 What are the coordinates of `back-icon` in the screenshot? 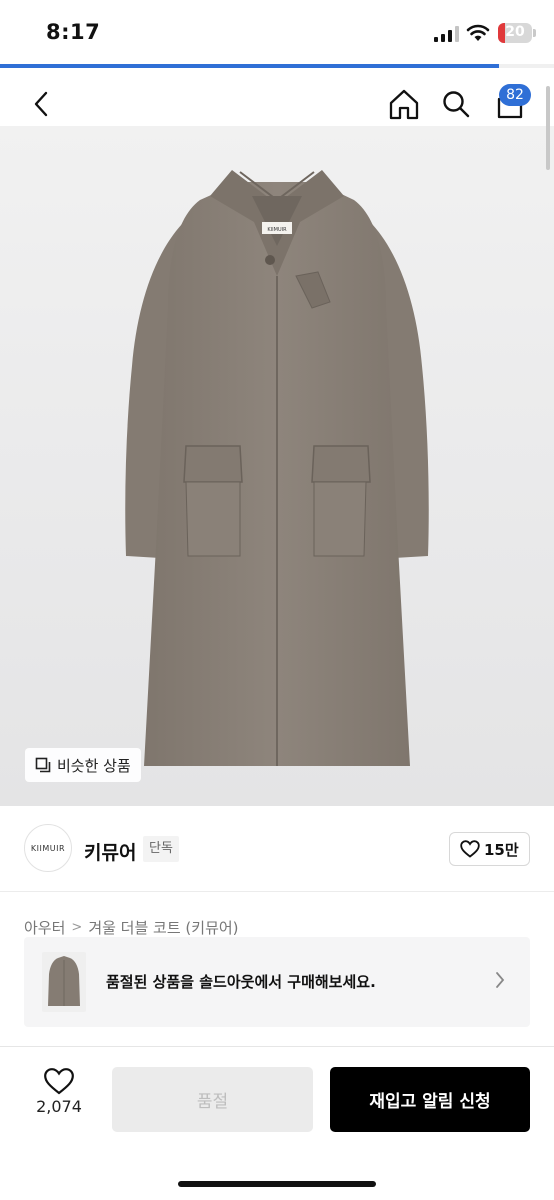 It's located at (41, 104).